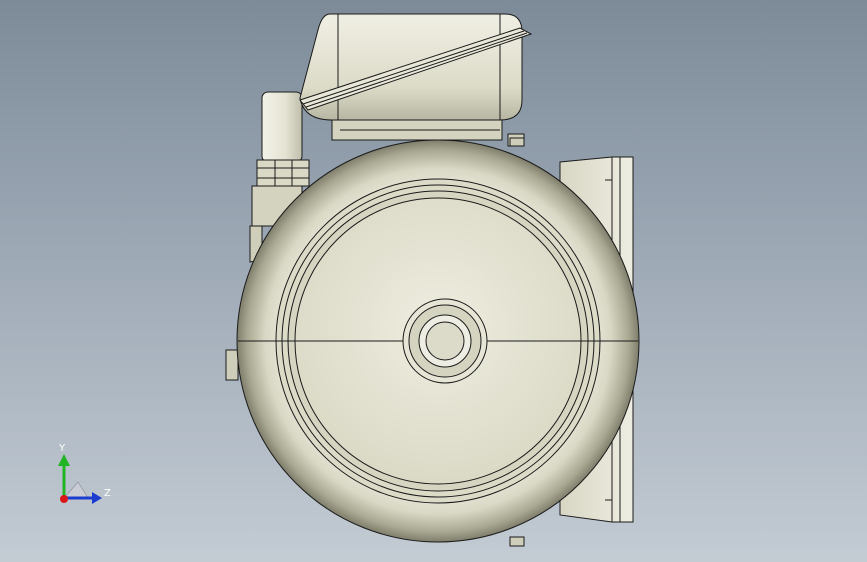 This screenshot has width=867, height=562. Describe the element at coordinates (107, 493) in the screenshot. I see `z-axis-label: Z` at that location.